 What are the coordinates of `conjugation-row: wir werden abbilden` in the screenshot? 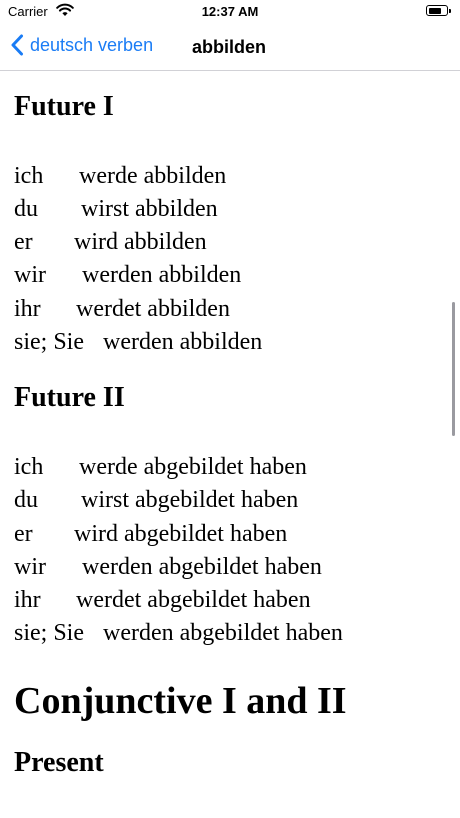 It's located at (229, 275).